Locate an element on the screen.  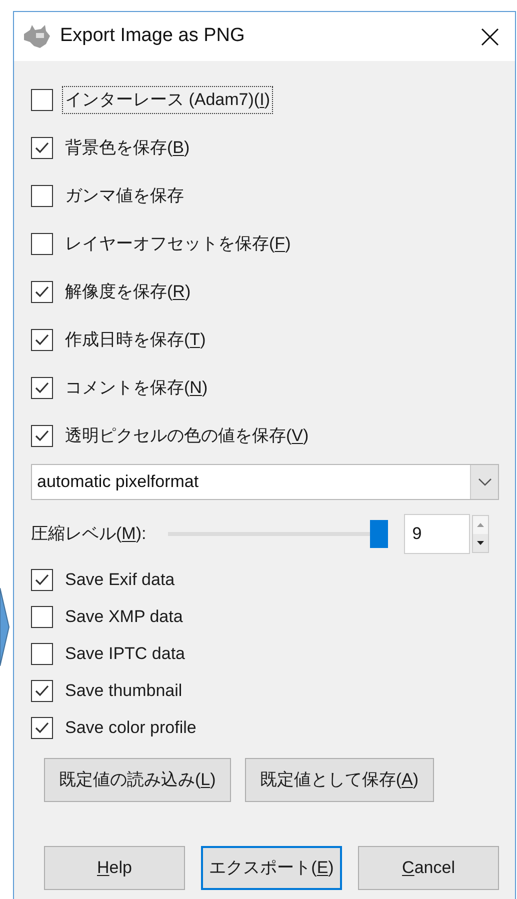
checkbox-label: Save XMP data is located at coordinates (124, 617).